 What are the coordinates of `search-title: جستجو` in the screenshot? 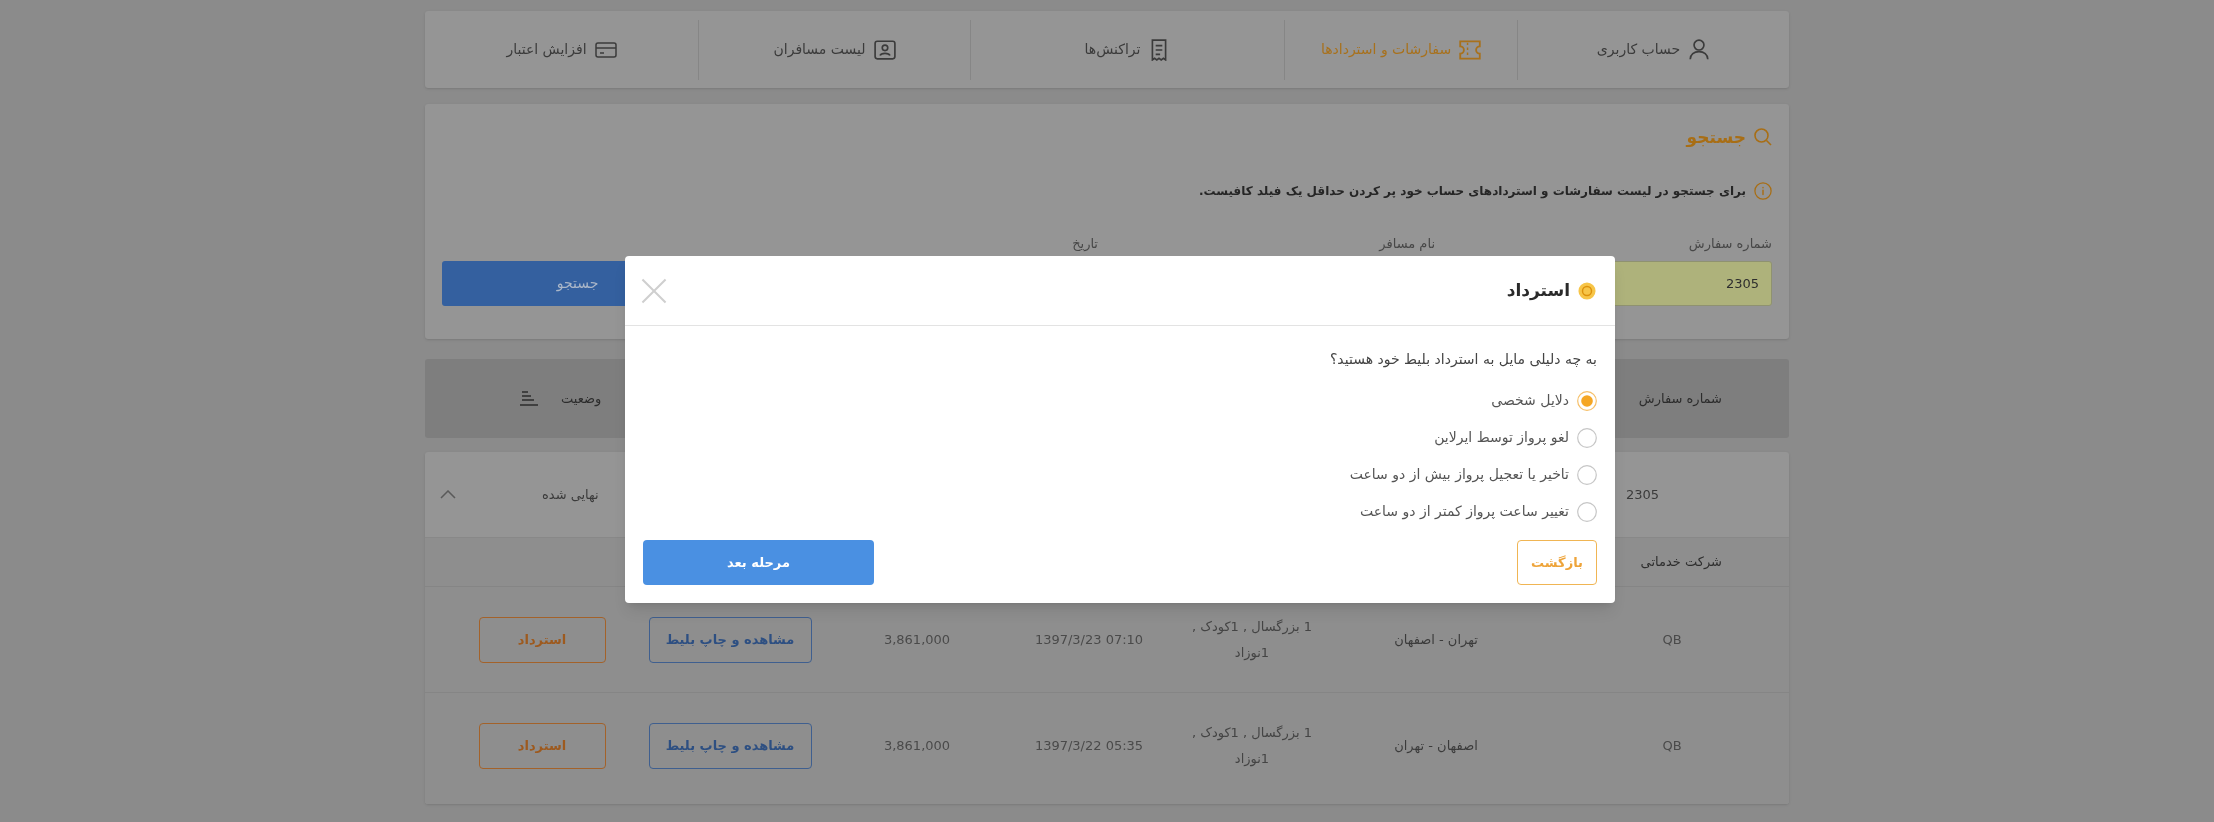 It's located at (1716, 137).